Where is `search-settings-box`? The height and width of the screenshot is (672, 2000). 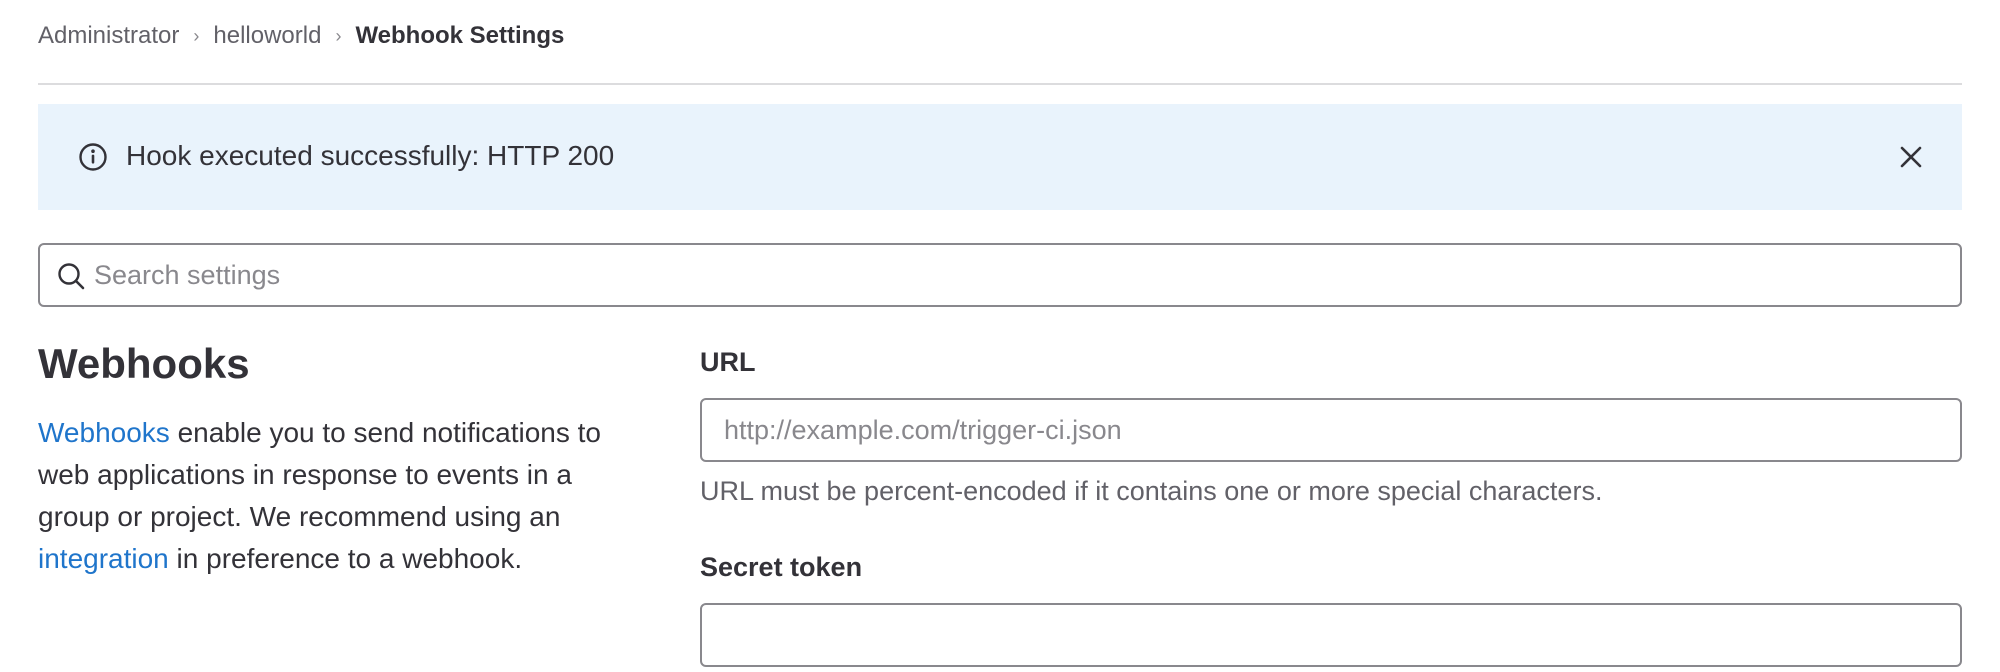
search-settings-box is located at coordinates (1000, 275).